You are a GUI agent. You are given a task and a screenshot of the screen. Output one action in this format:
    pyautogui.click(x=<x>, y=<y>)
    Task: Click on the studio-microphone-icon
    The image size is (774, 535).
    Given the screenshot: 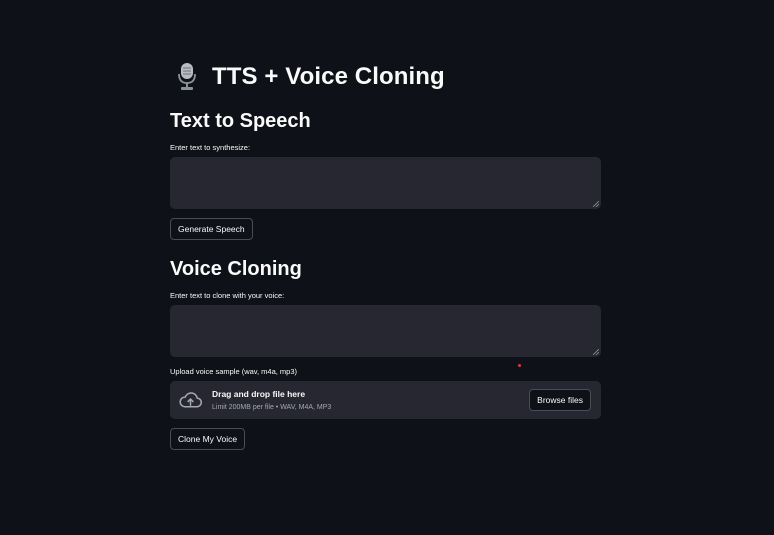 What is the action you would take?
    pyautogui.click(x=187, y=76)
    